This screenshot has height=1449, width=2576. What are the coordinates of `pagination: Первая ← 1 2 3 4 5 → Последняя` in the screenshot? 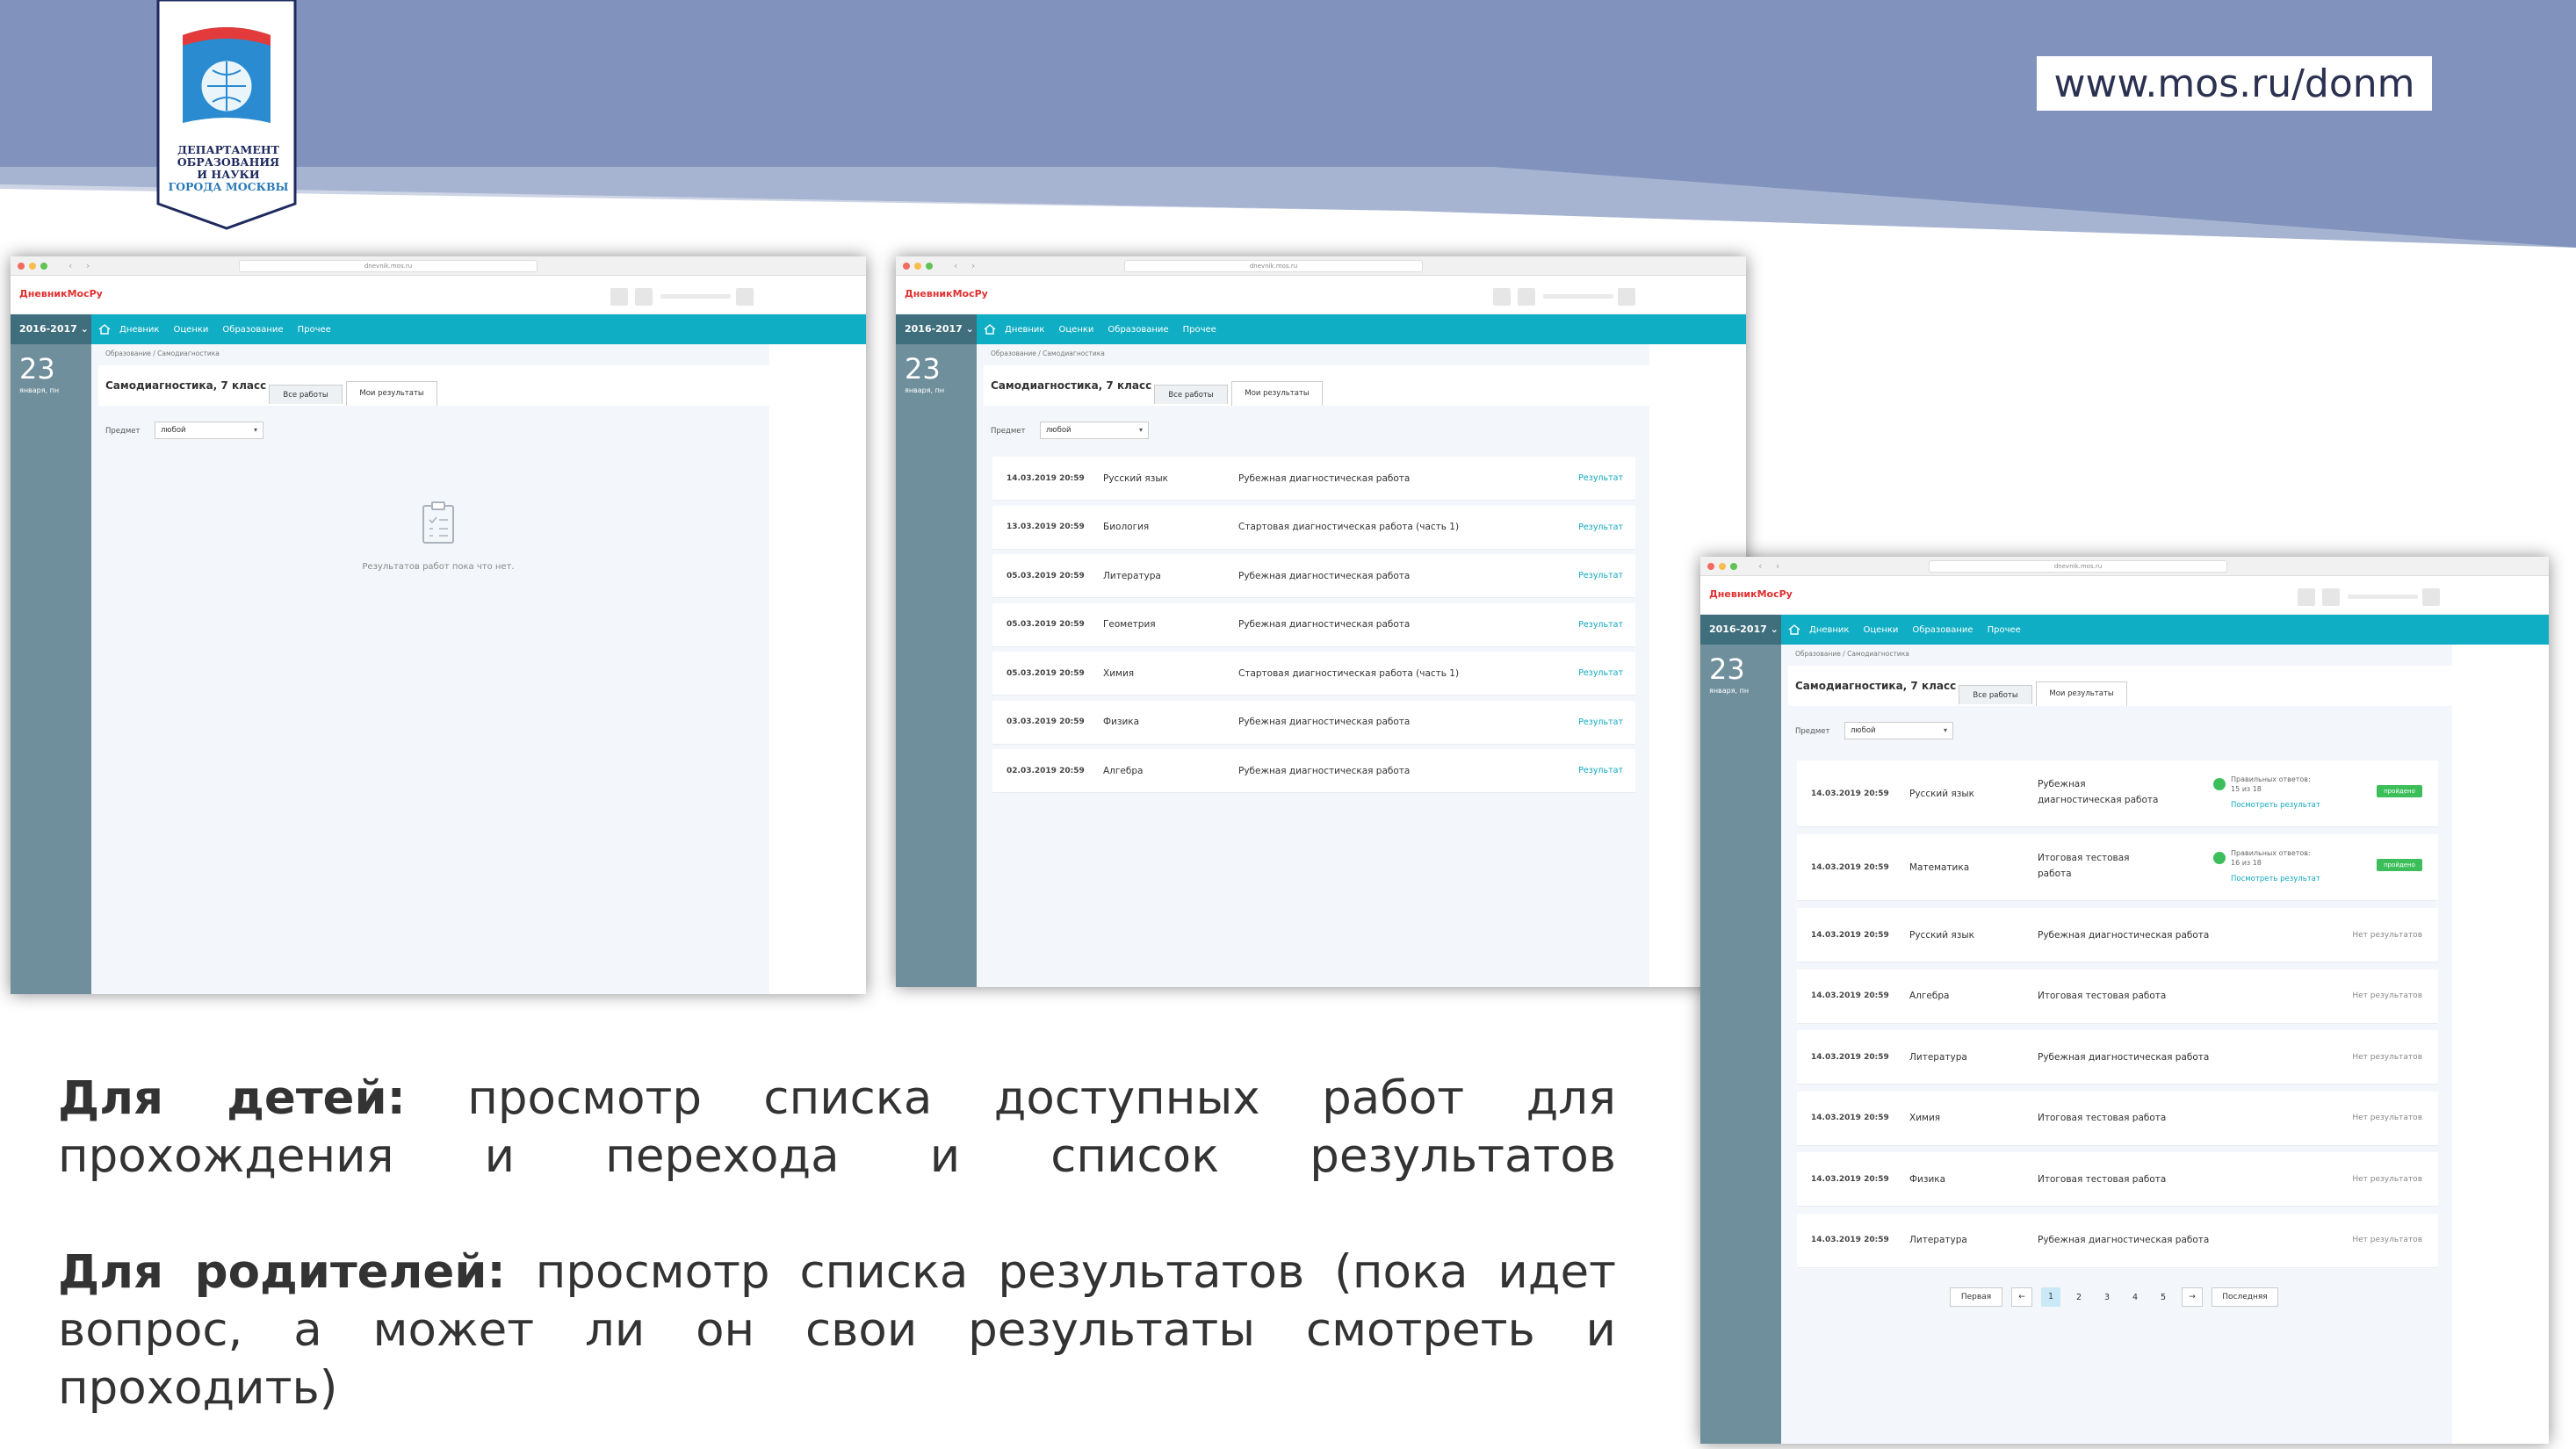 It's located at (2114, 1297).